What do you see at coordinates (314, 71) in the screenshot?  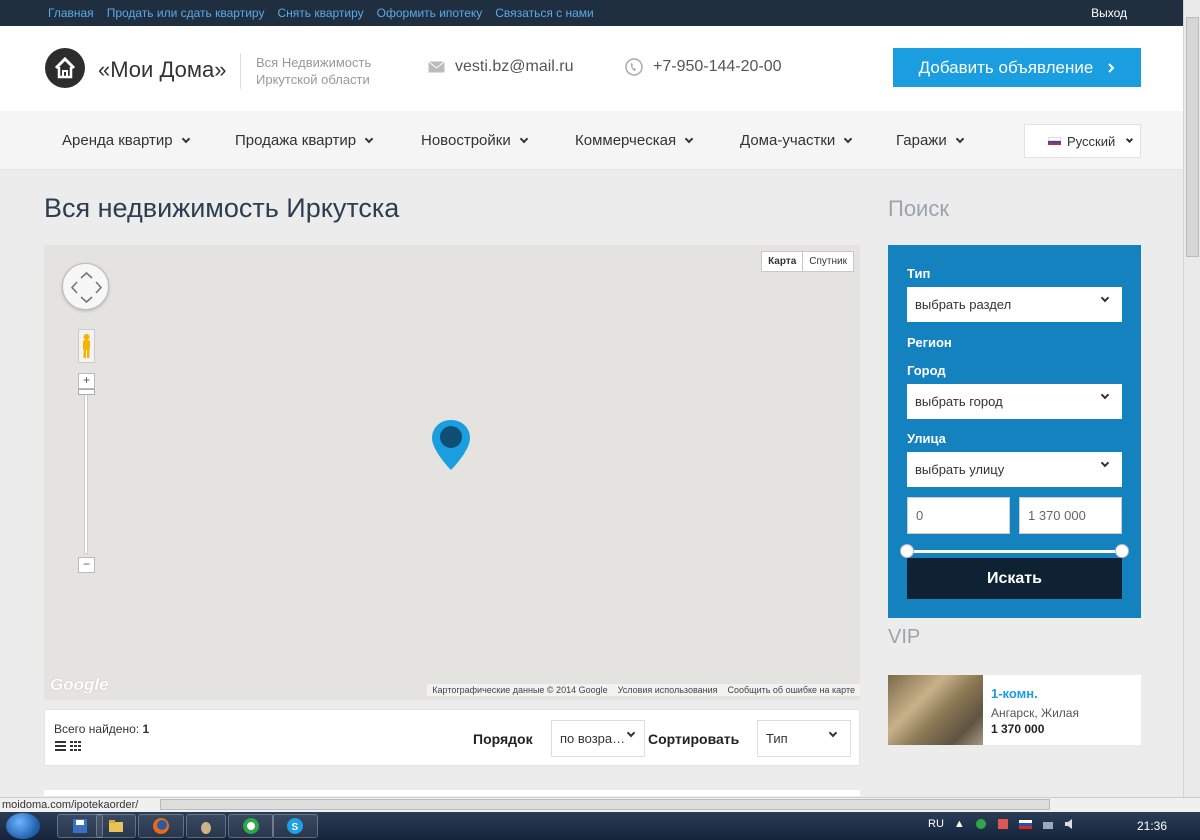 I see `logo-subtitle: Вся Недвижимость Иркутской области` at bounding box center [314, 71].